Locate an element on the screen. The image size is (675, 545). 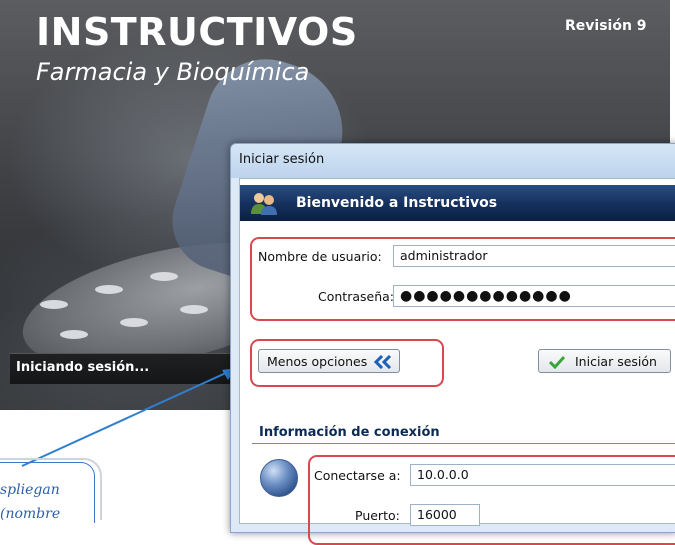
connect-label: Conectarse a: is located at coordinates (357, 475).